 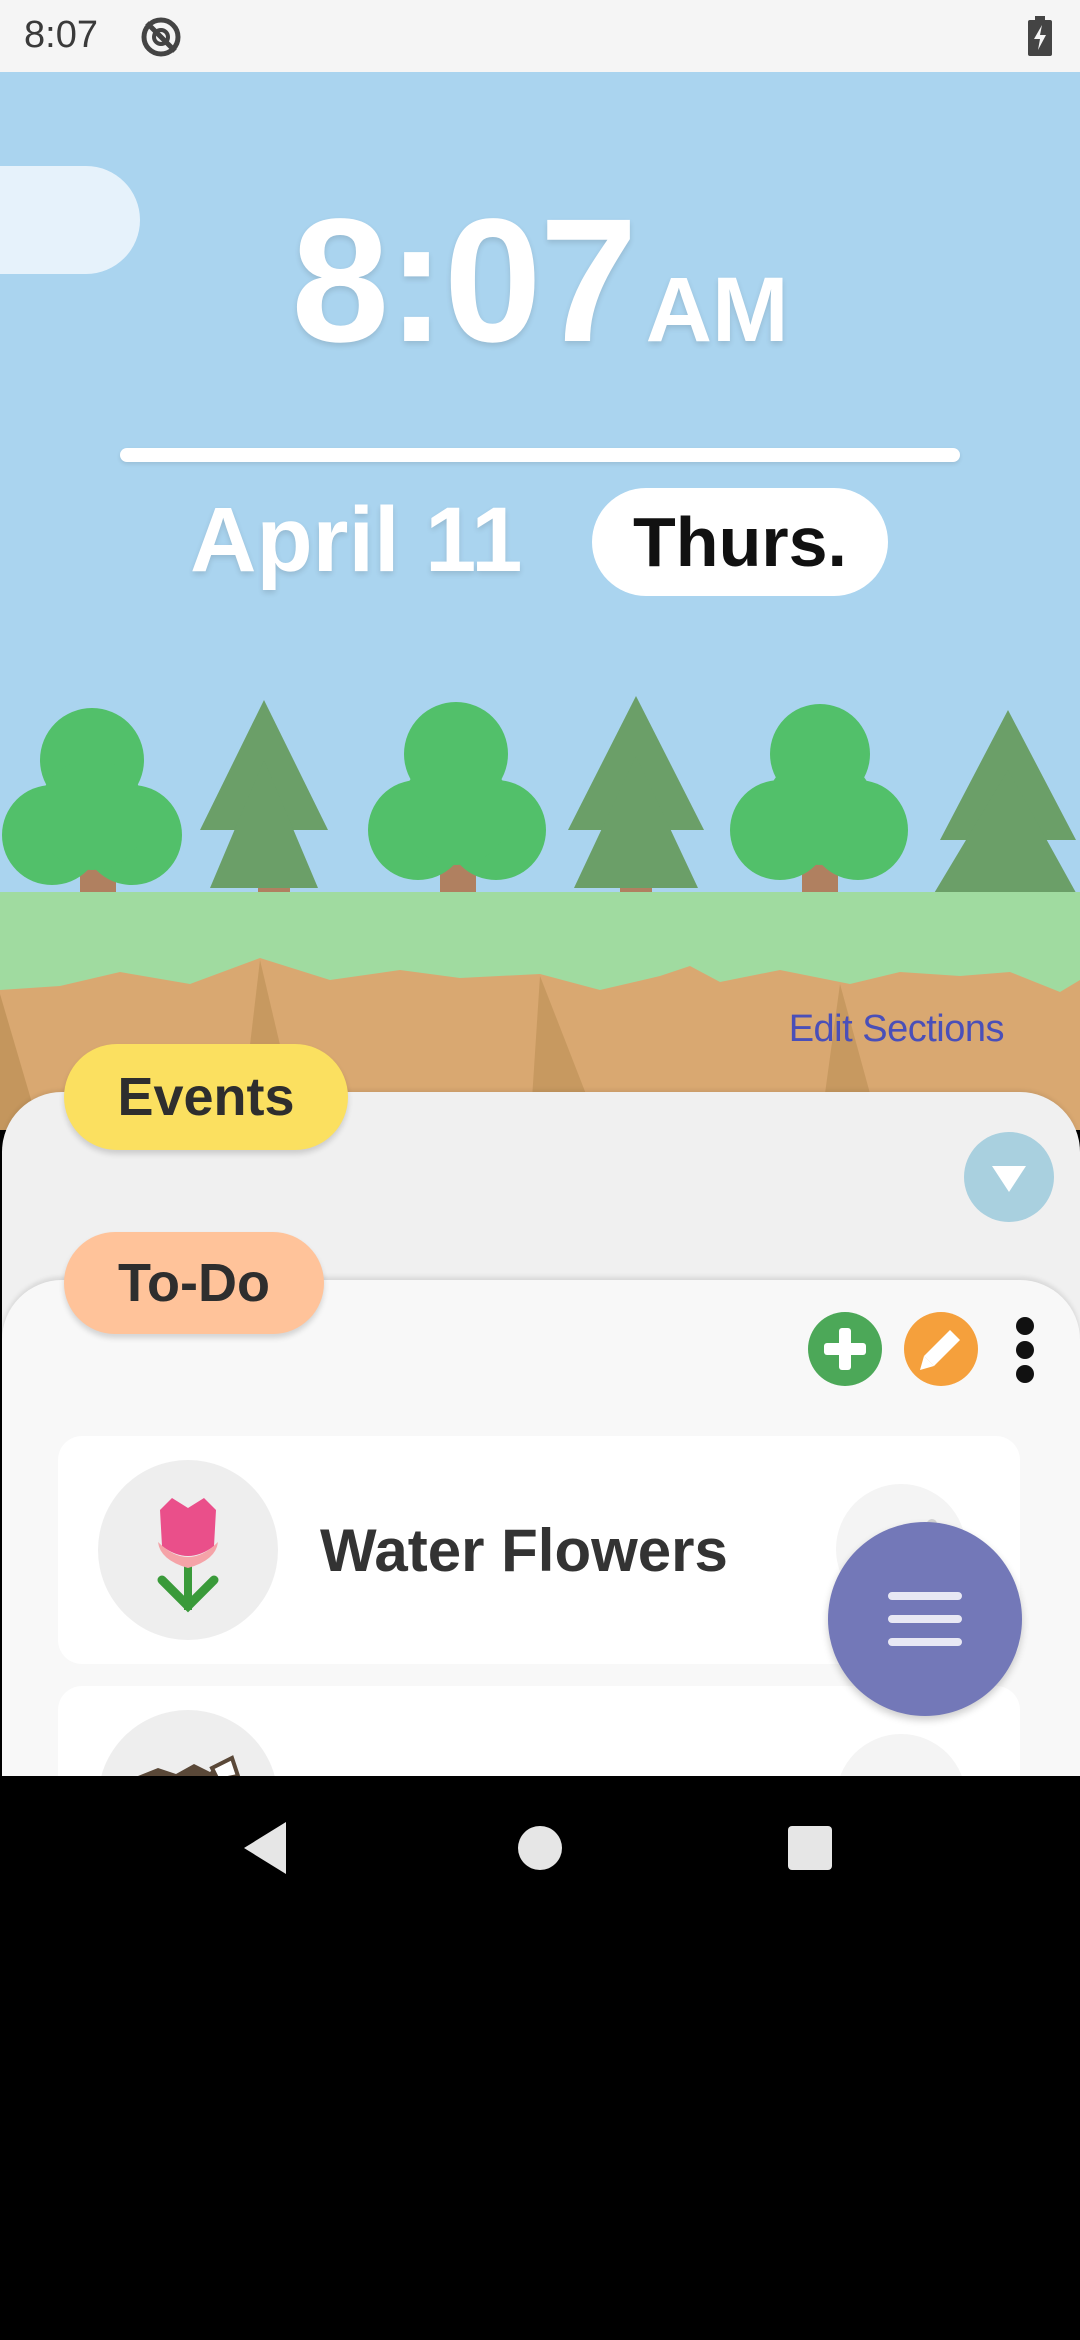 I want to click on home-icon, so click(x=540, y=1848).